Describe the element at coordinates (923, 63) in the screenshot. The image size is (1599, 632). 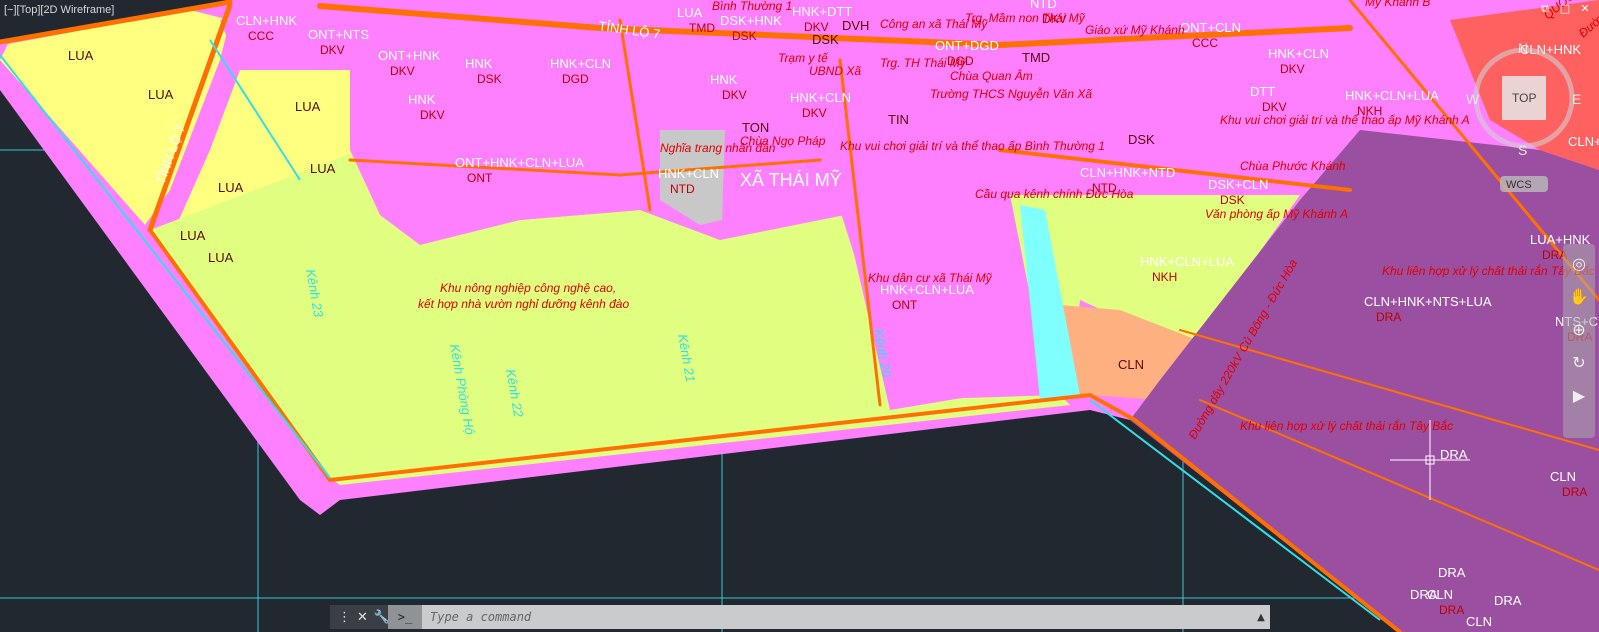
I see `place-annotation: Trg. TH Thái Mỹ` at that location.